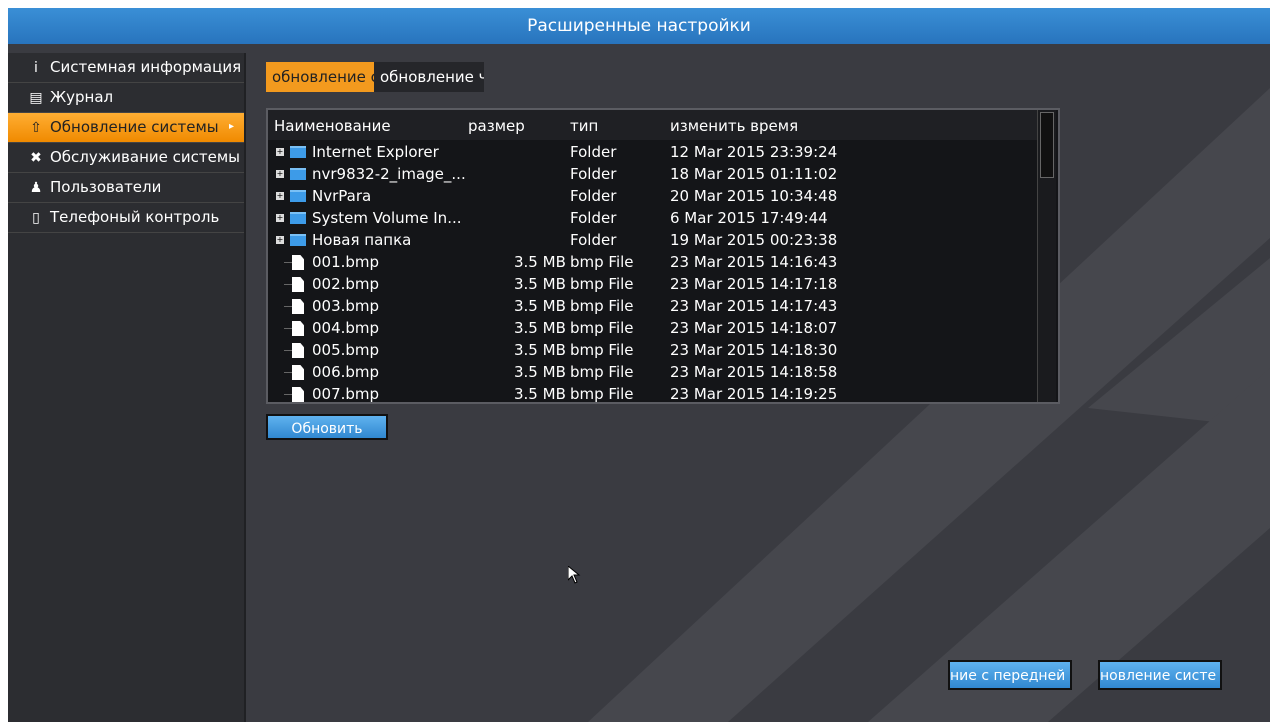 The height and width of the screenshot is (722, 1272). I want to click on sidebar-item-0: i Системная информация, so click(126, 68).